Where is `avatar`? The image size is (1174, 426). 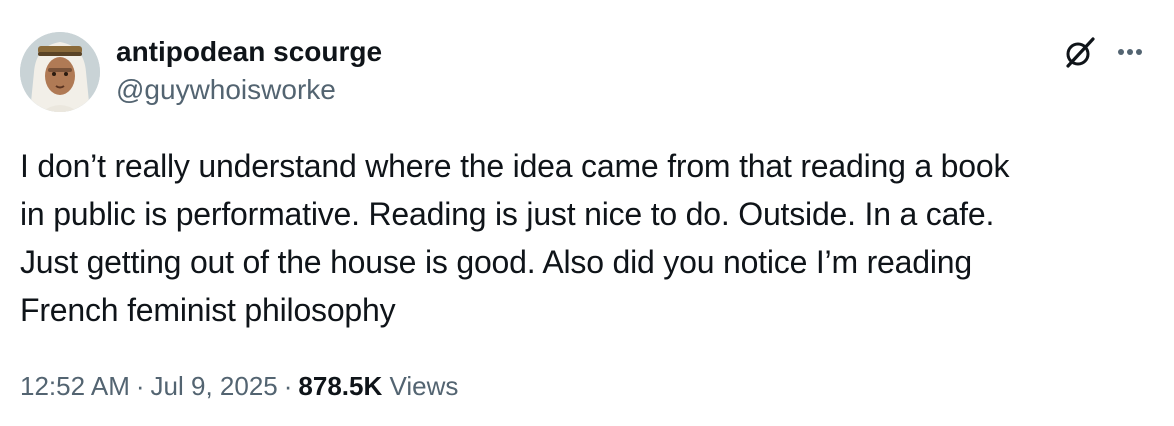
avatar is located at coordinates (60, 72).